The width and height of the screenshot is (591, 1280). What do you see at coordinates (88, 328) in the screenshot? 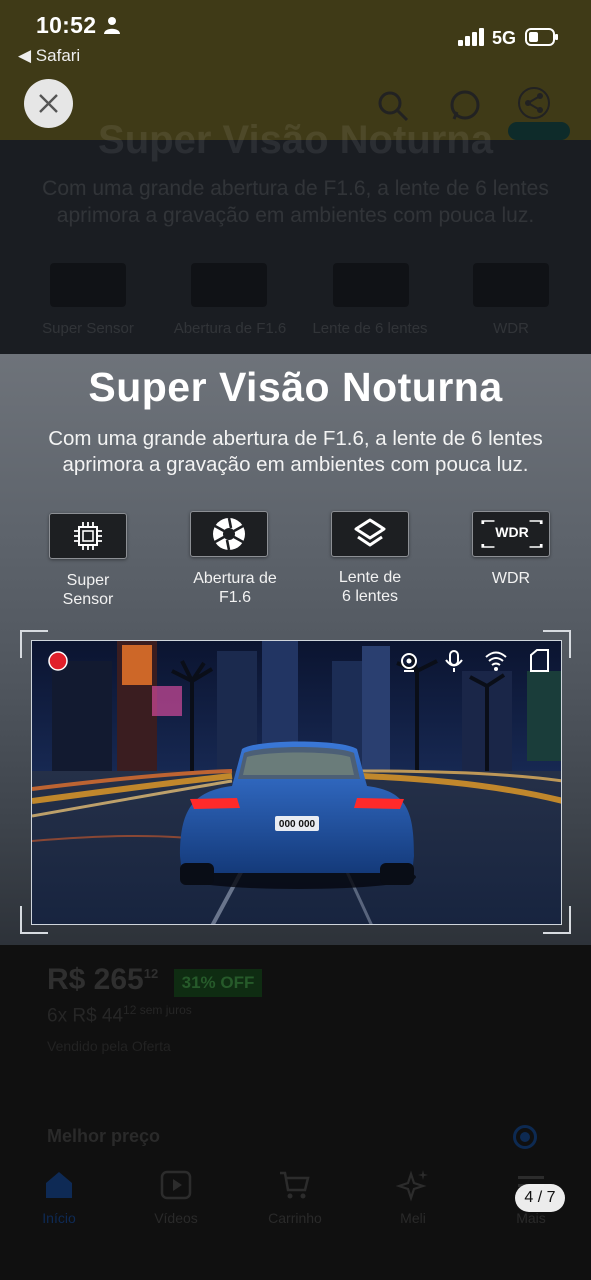
I see `ghost-feature-label: Super Sensor` at bounding box center [88, 328].